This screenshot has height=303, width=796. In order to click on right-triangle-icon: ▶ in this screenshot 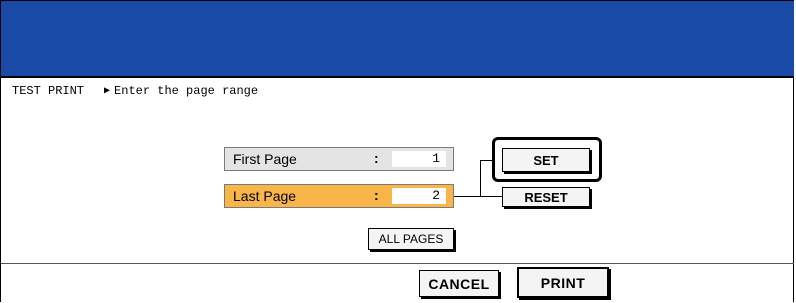, I will do `click(107, 91)`.